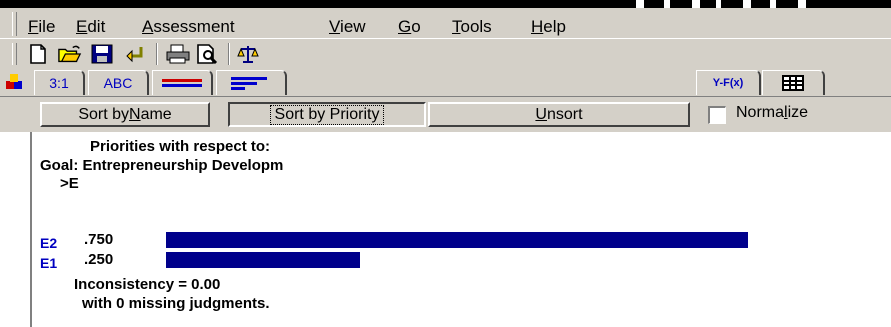 The height and width of the screenshot is (327, 891). What do you see at coordinates (99, 259) in the screenshot?
I see `row-value-e1: .250` at bounding box center [99, 259].